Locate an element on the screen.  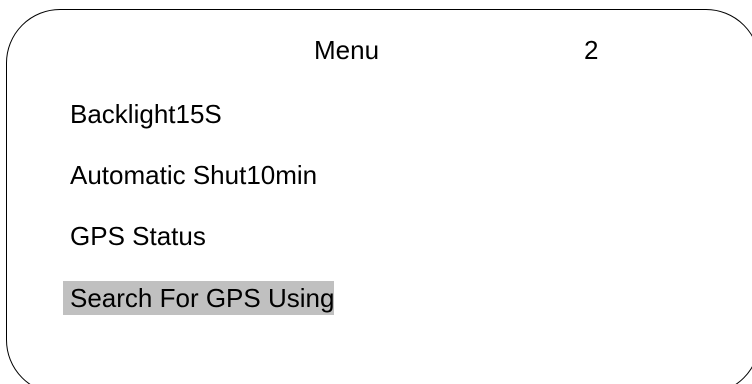
menu-item-search-gps: Search For GPS Using is located at coordinates (199, 298).